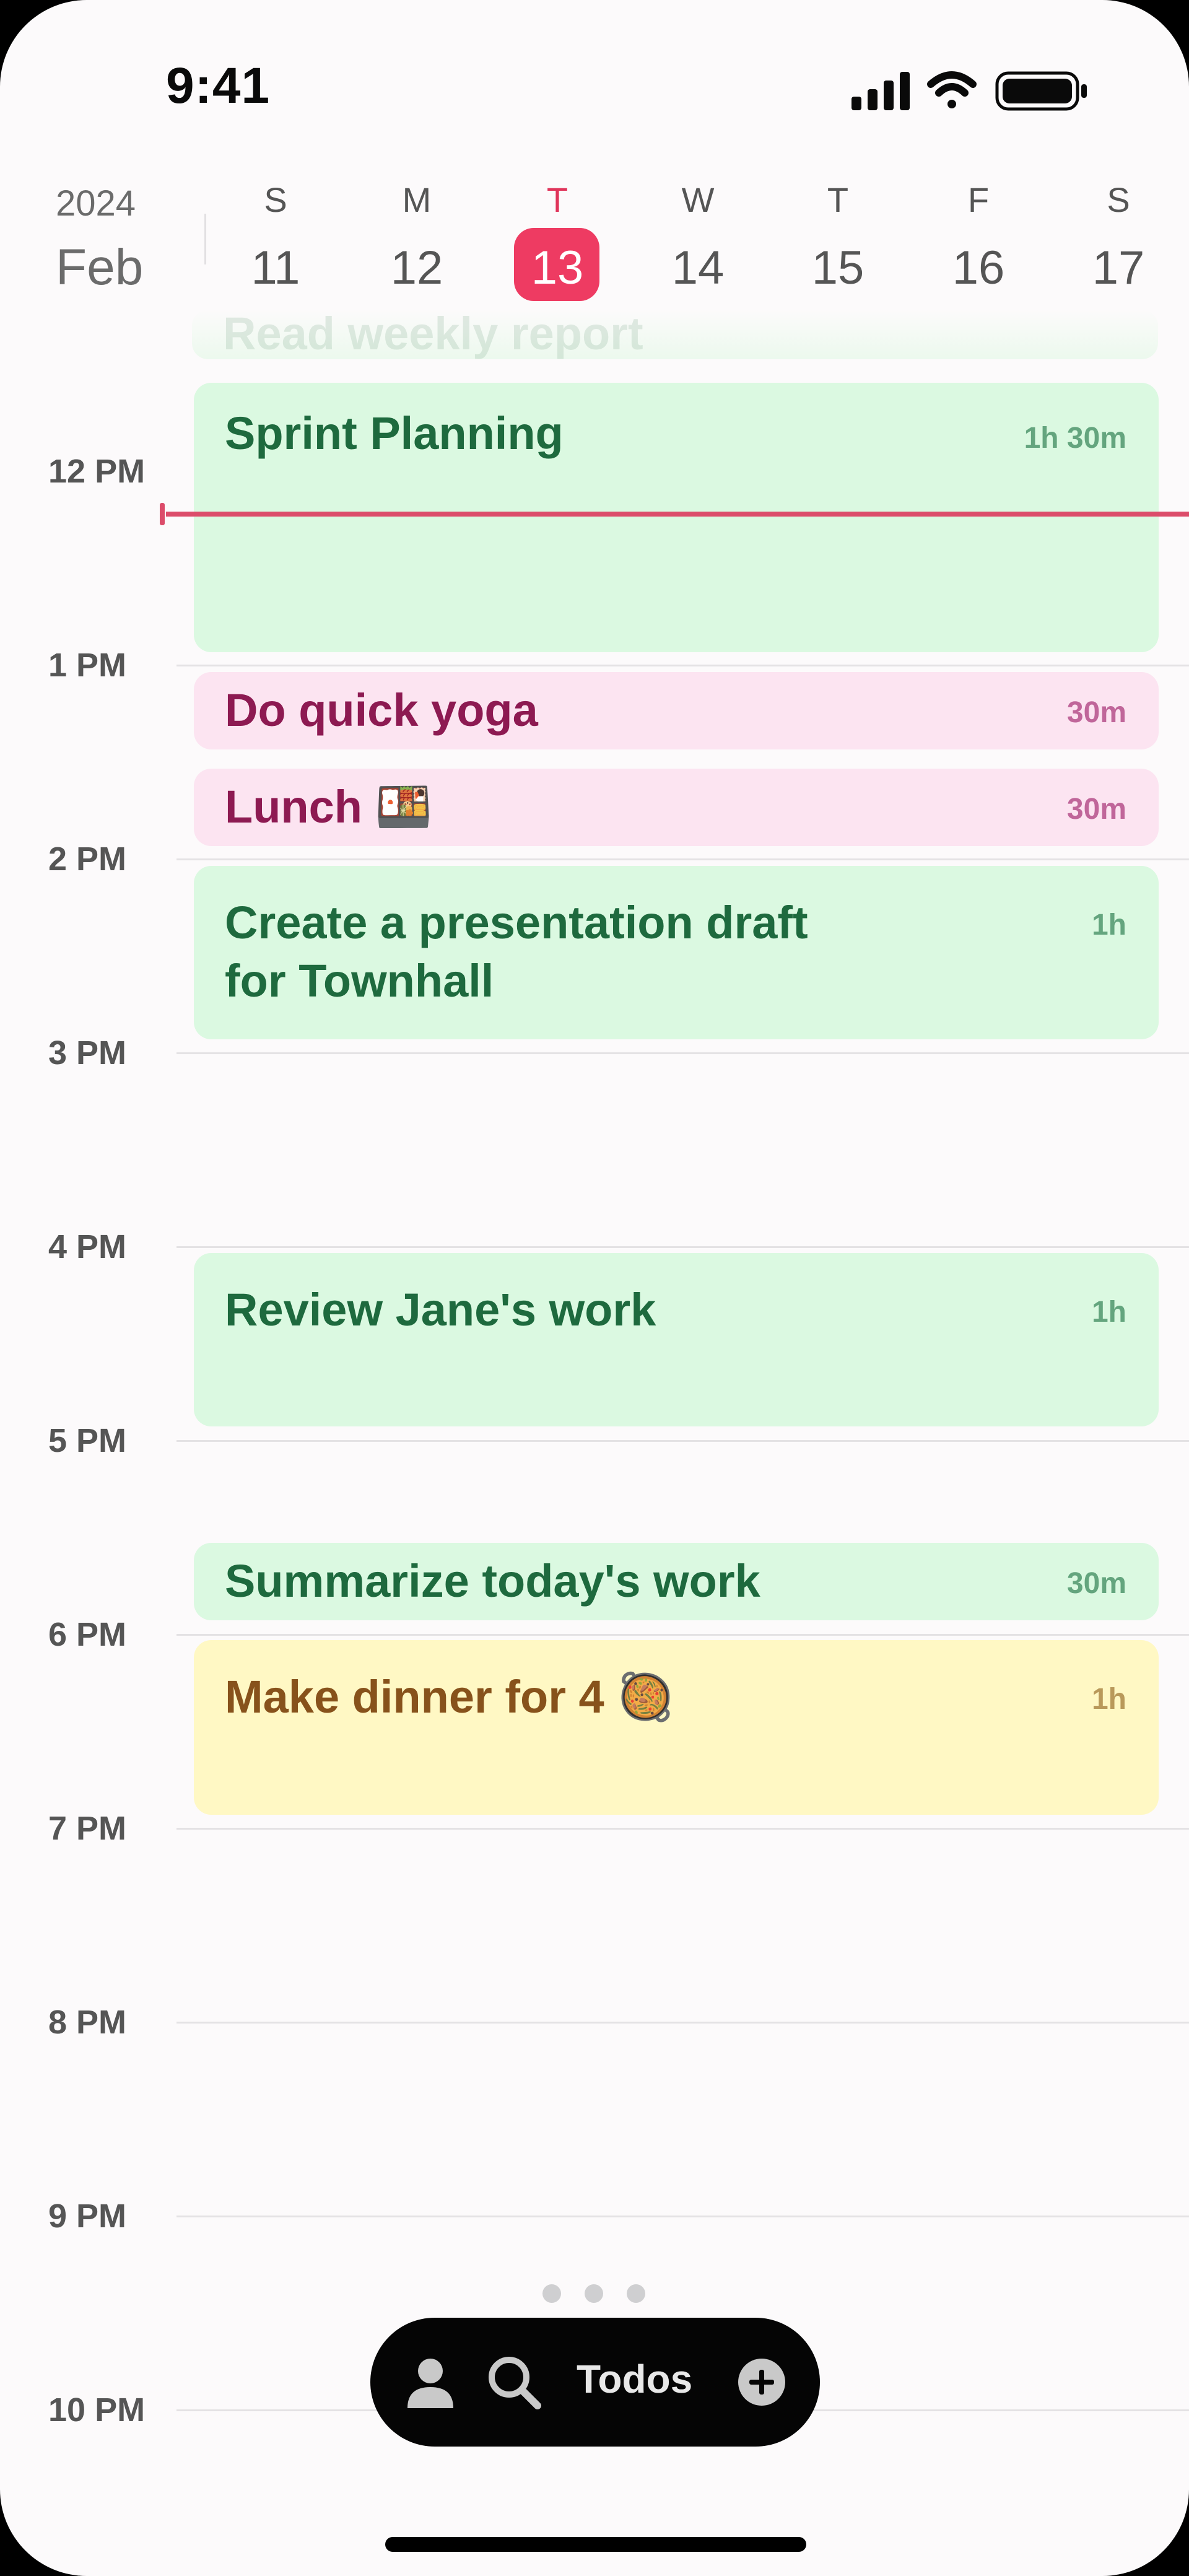 This screenshot has width=1189, height=2576. What do you see at coordinates (381, 710) in the screenshot?
I see `event-title: Do quick yoga` at bounding box center [381, 710].